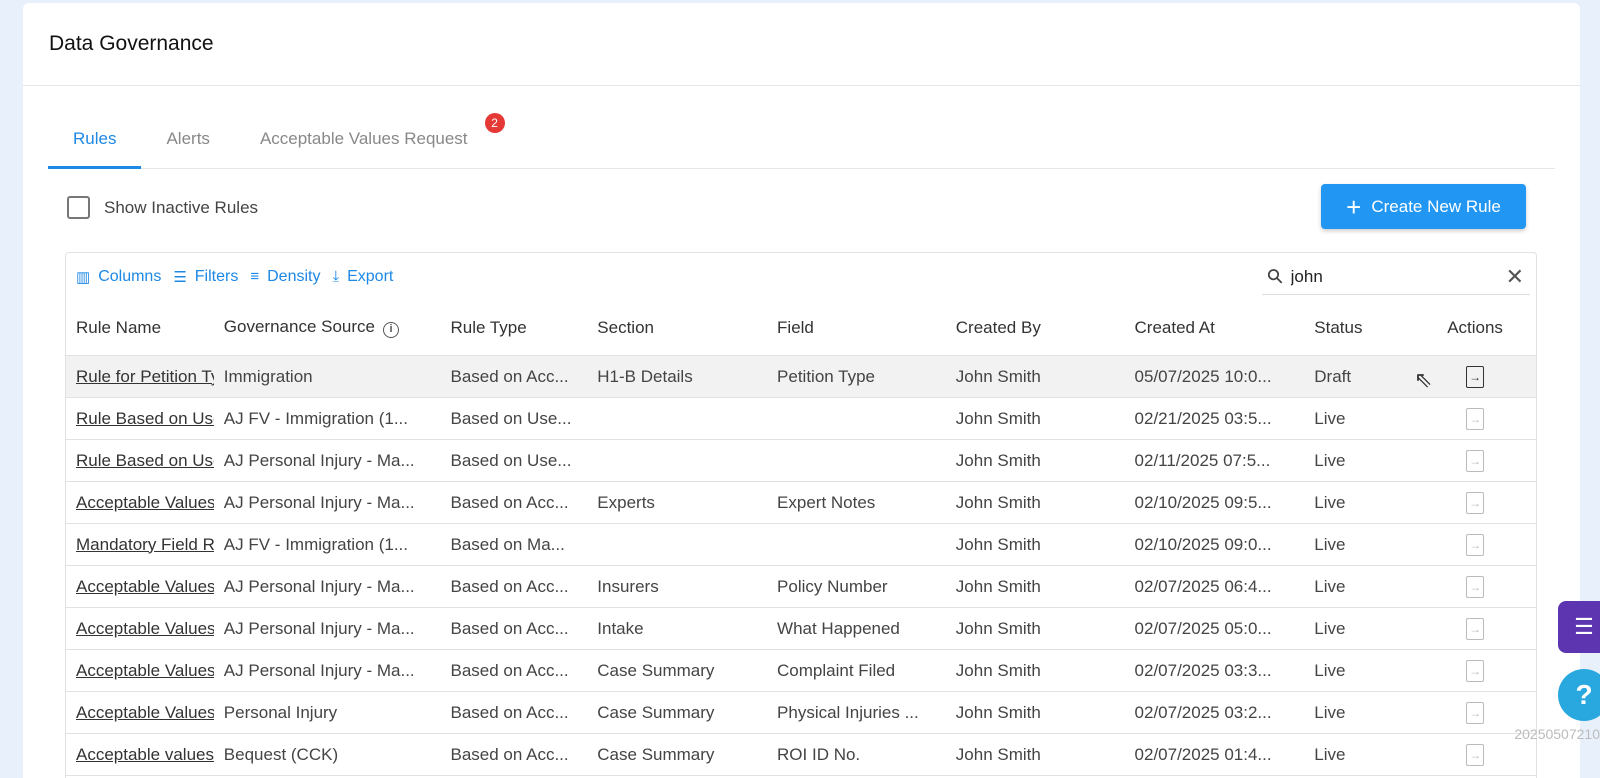 This screenshot has width=1600, height=778. I want to click on rule-name-link: Rule for Petition Type, so click(140, 377).